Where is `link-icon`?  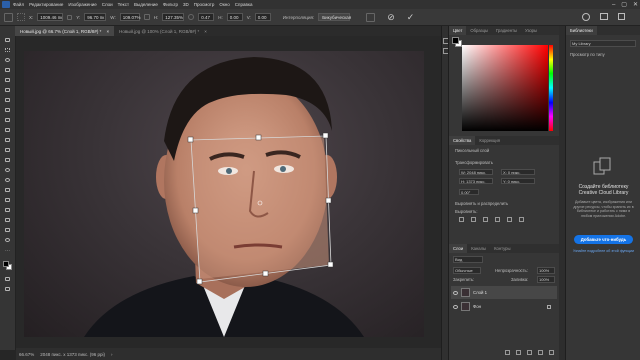 link-icon is located at coordinates (146, 17).